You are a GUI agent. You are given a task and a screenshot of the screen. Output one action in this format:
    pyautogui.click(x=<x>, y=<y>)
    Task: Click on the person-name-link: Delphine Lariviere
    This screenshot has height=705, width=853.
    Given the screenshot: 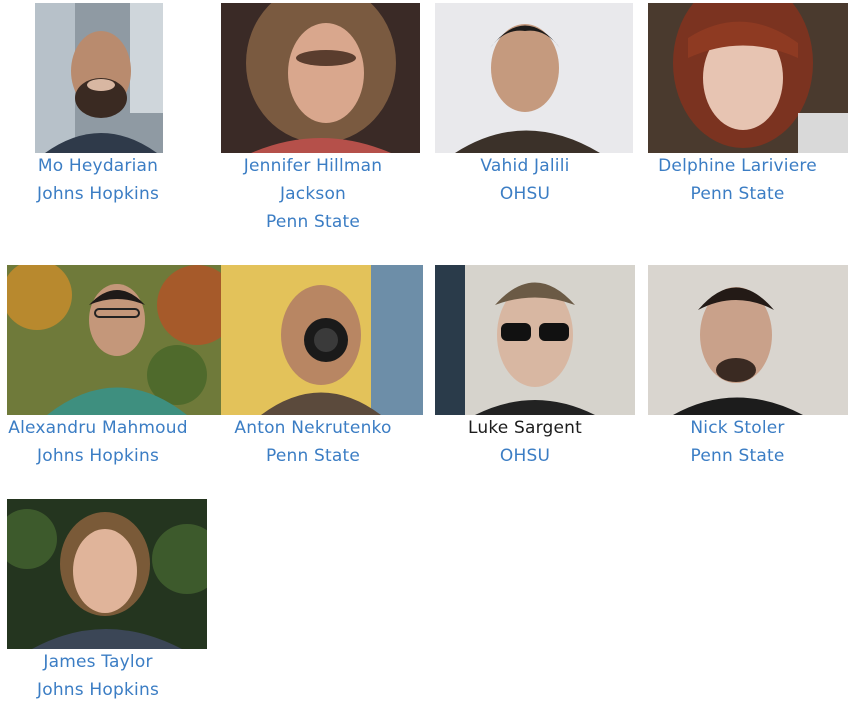 What is the action you would take?
    pyautogui.click(x=737, y=166)
    